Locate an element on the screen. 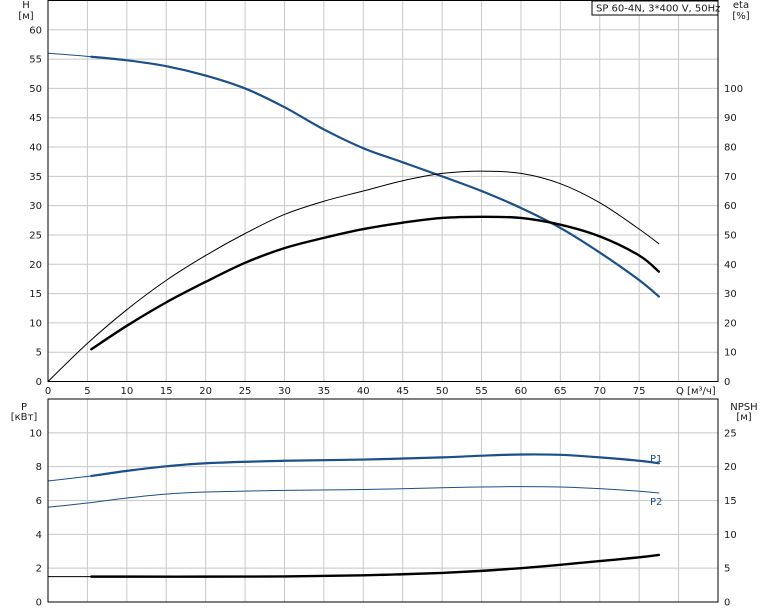  bottom-series-npsh-line is located at coordinates (375, 565).